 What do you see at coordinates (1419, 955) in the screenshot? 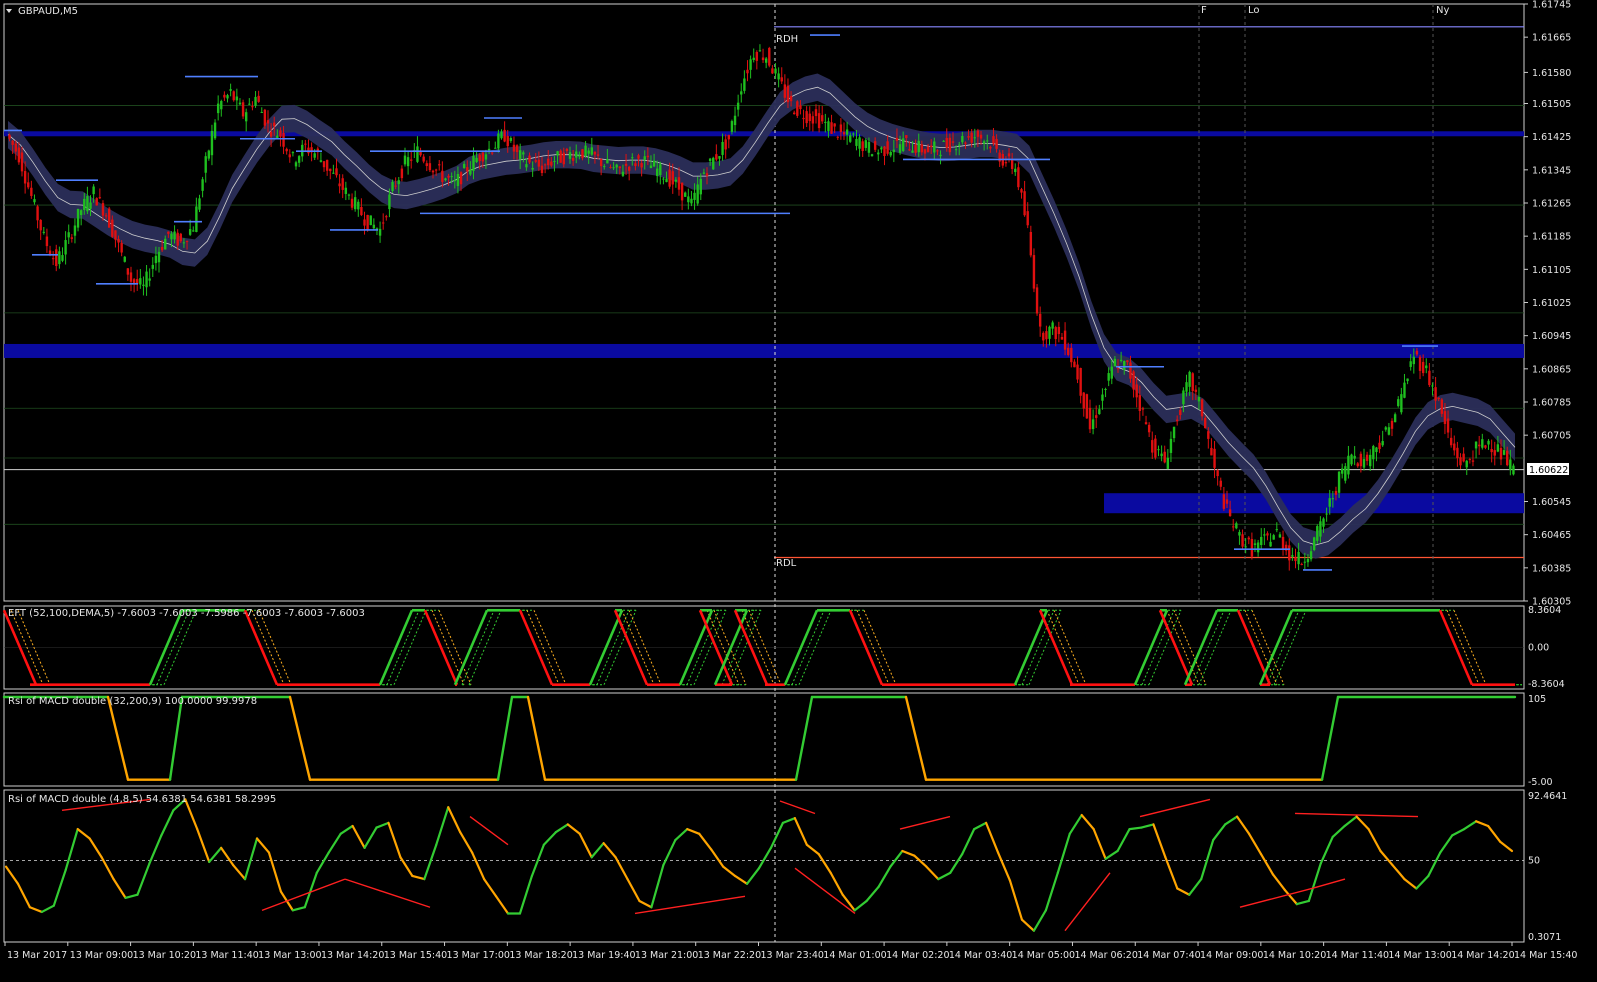
I see `time-tick-label: 14 Mar 13:00` at bounding box center [1419, 955].